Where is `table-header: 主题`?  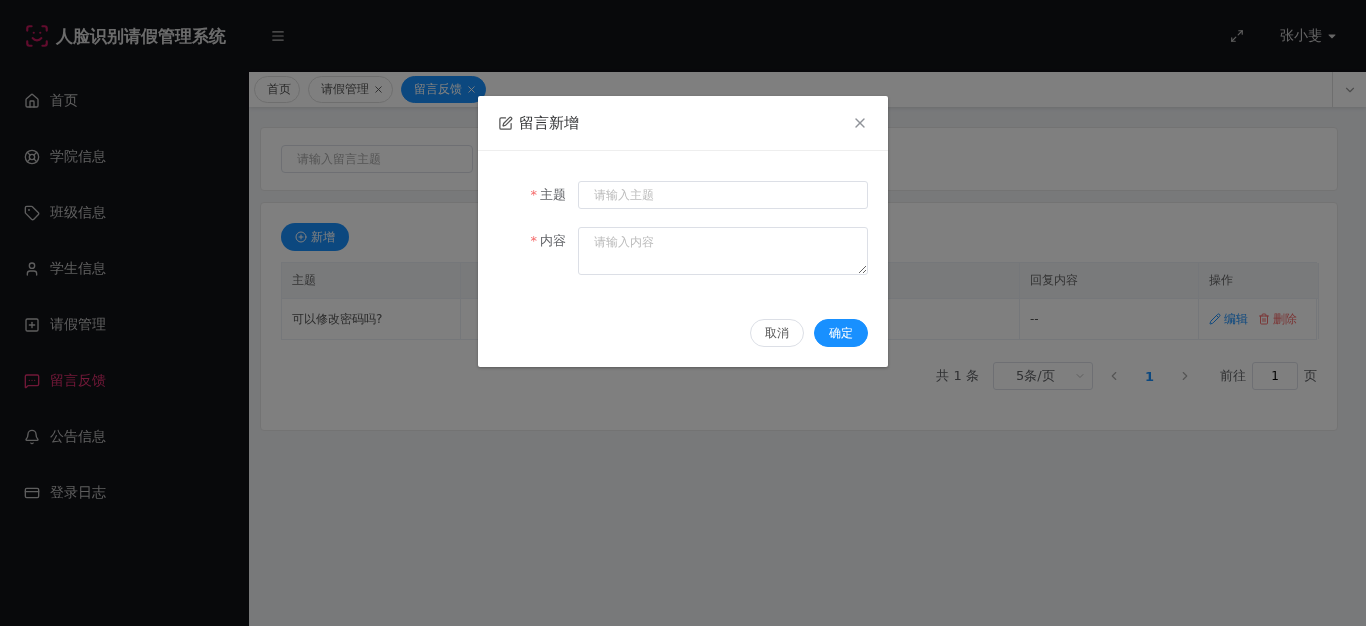
table-header: 主题 is located at coordinates (371, 280).